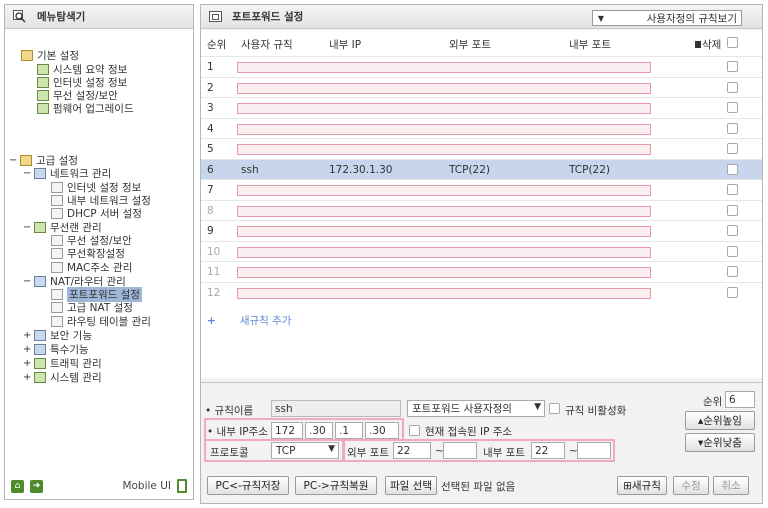 This screenshot has width=768, height=508. What do you see at coordinates (548, 450) in the screenshot?
I see `internal-port-from: 22` at bounding box center [548, 450].